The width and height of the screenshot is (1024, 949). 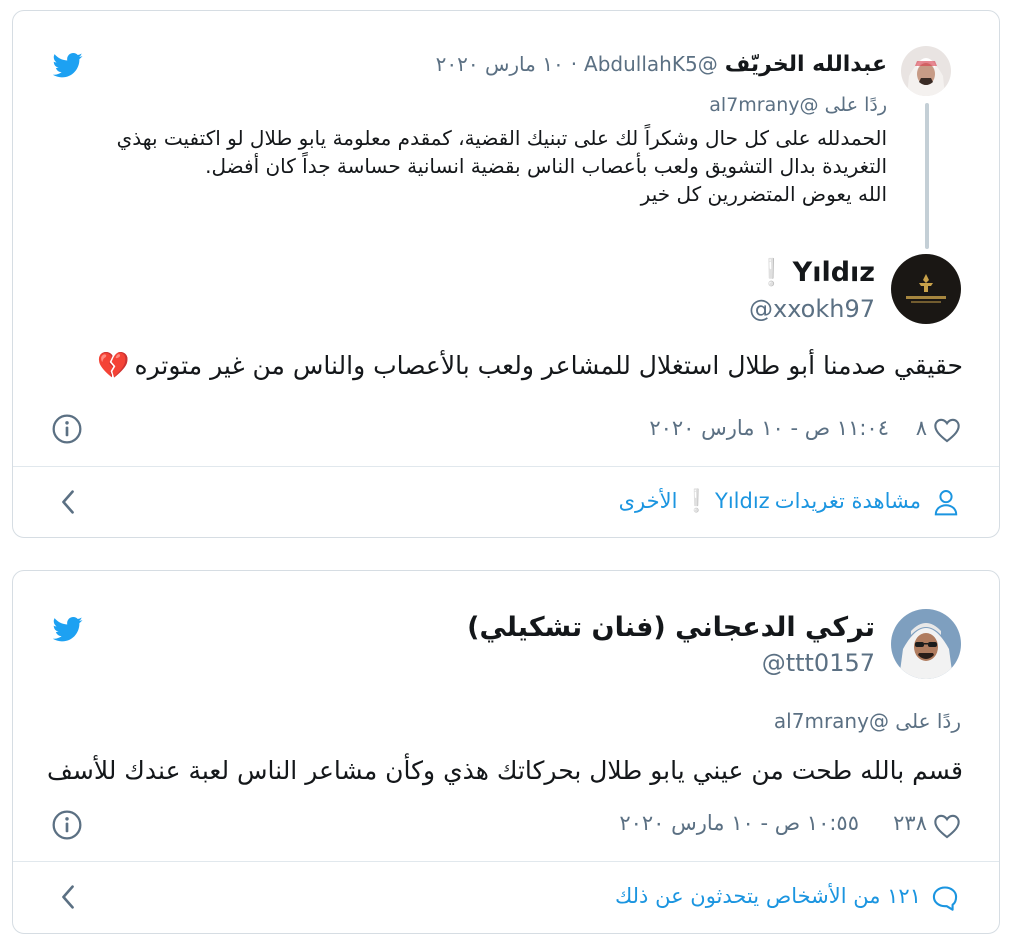 I want to click on author-name: تركي الدعجاني (فنان تشكيلي), so click(x=671, y=627).